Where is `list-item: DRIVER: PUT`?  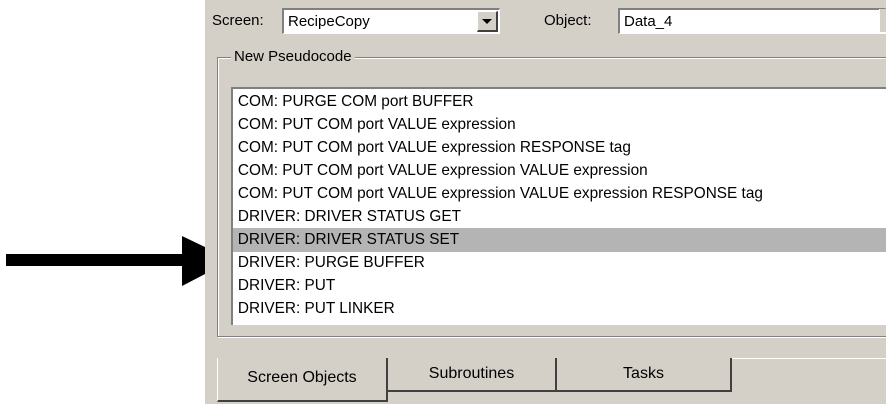
list-item: DRIVER: PUT is located at coordinates (285, 286).